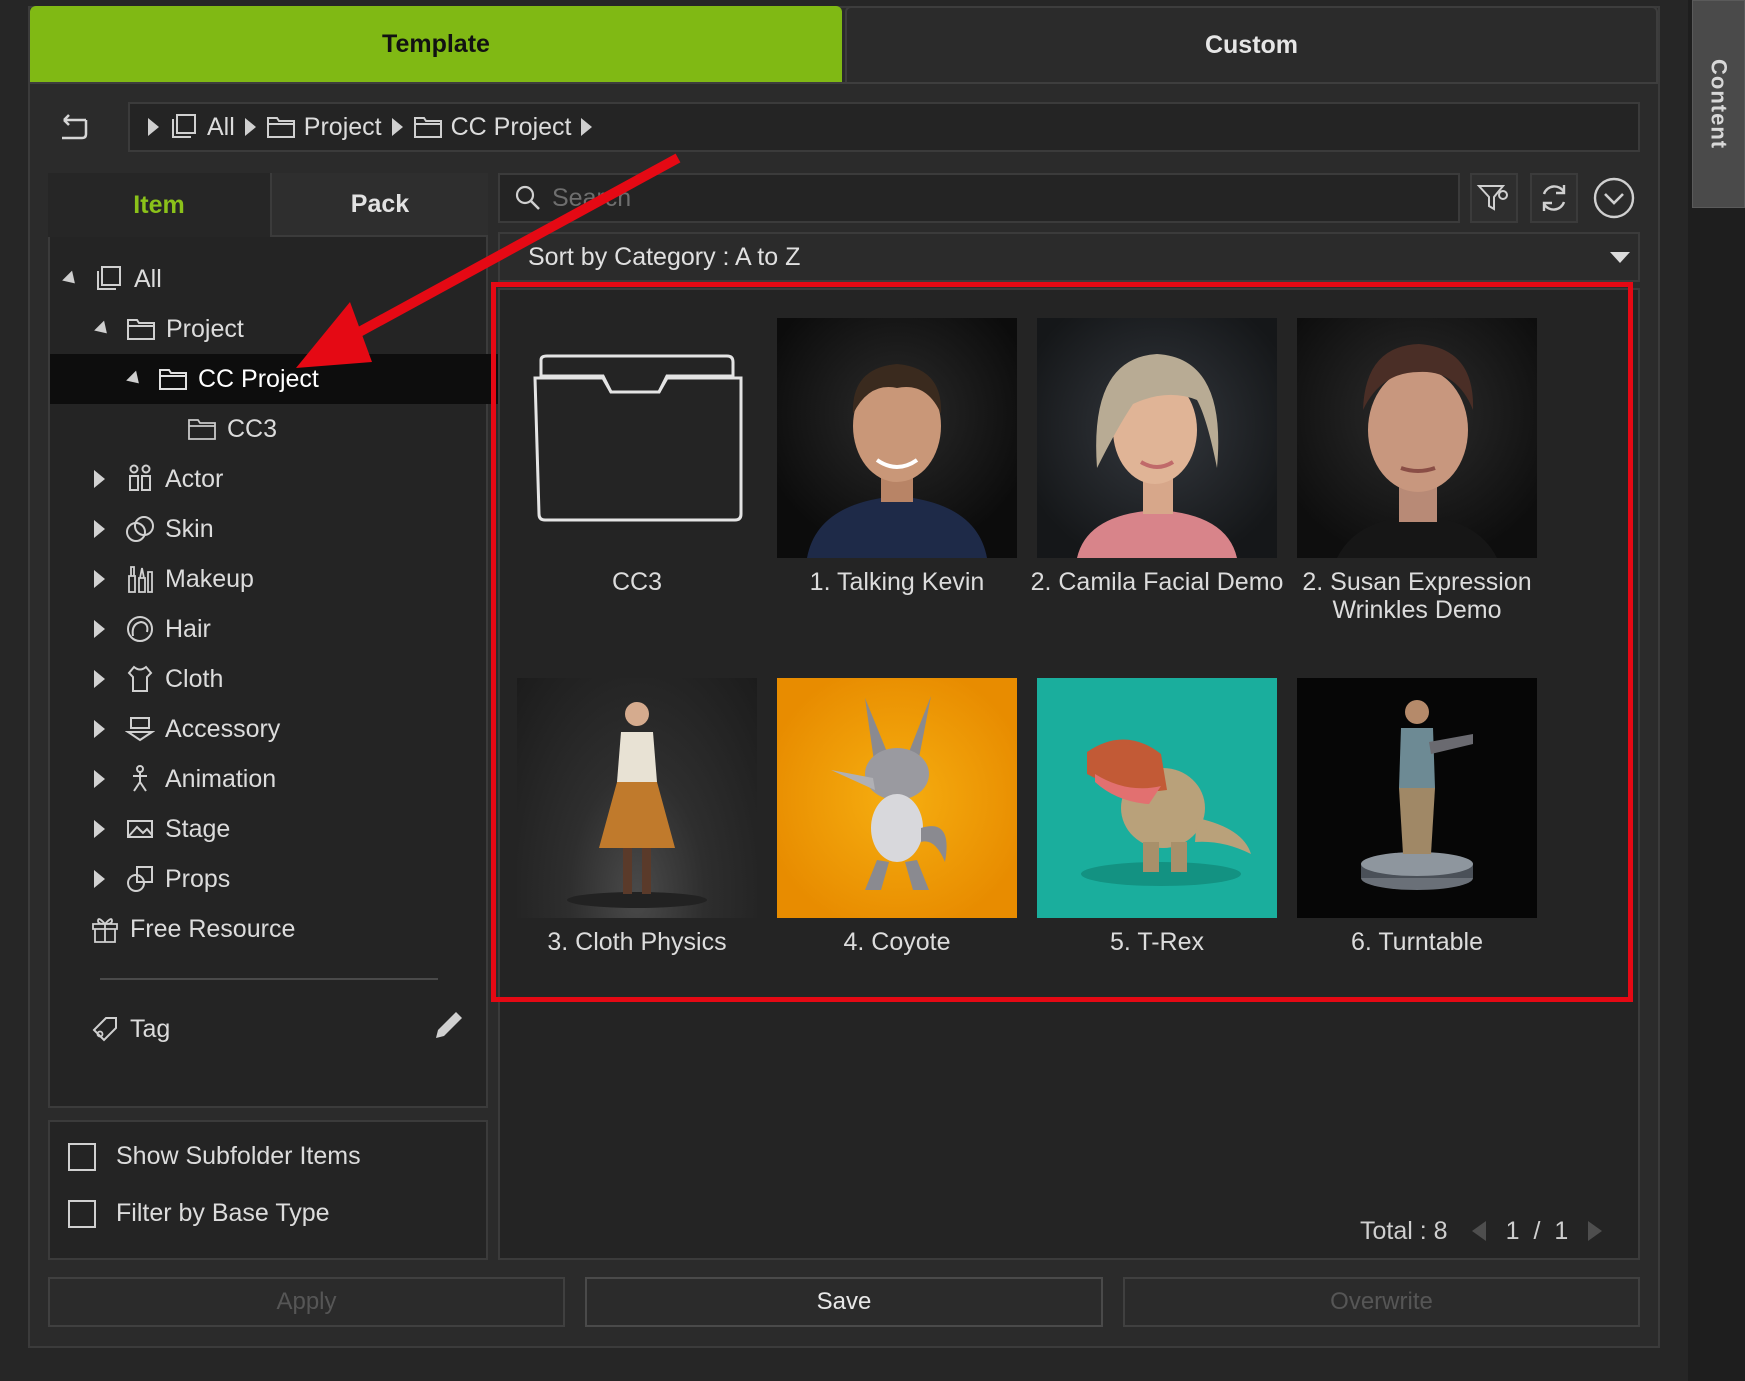 The image size is (1745, 1381). What do you see at coordinates (1478, 1231) in the screenshot?
I see `prev-page-icon` at bounding box center [1478, 1231].